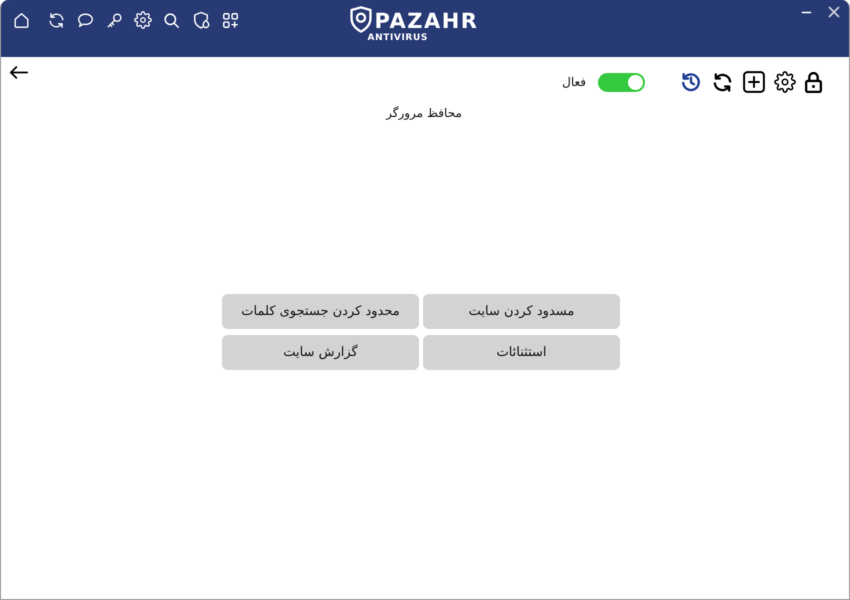 This screenshot has height=600, width=850. I want to click on history-icon, so click(691, 82).